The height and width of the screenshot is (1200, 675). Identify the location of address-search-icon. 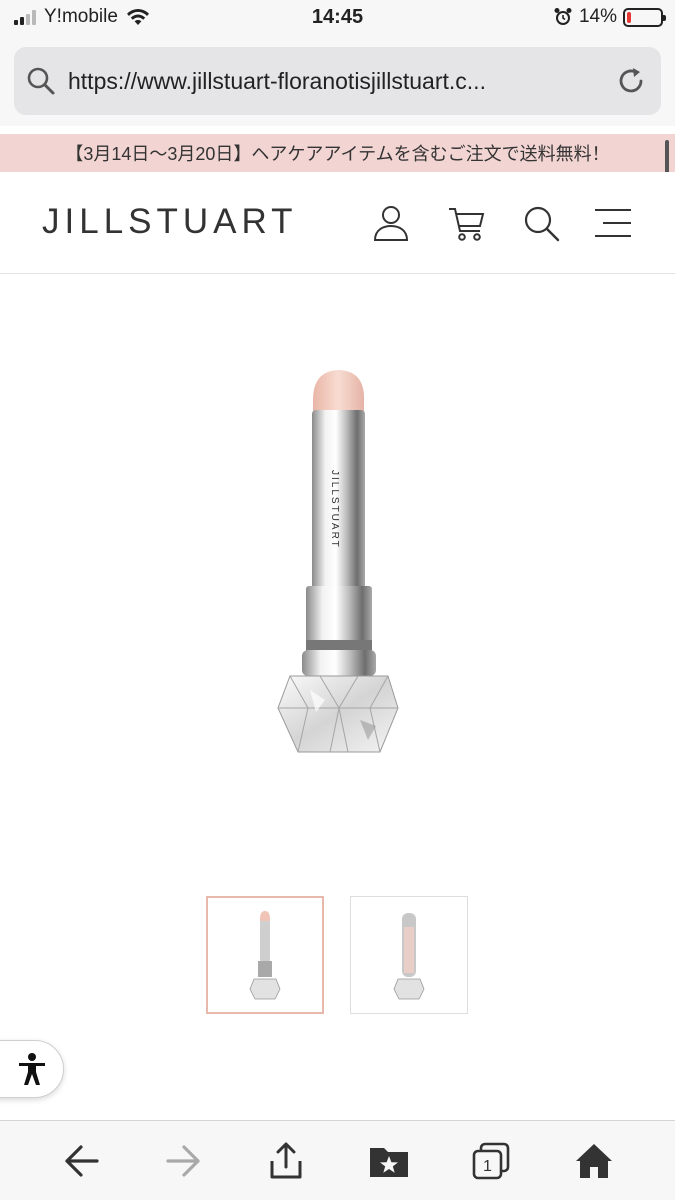
(41, 81).